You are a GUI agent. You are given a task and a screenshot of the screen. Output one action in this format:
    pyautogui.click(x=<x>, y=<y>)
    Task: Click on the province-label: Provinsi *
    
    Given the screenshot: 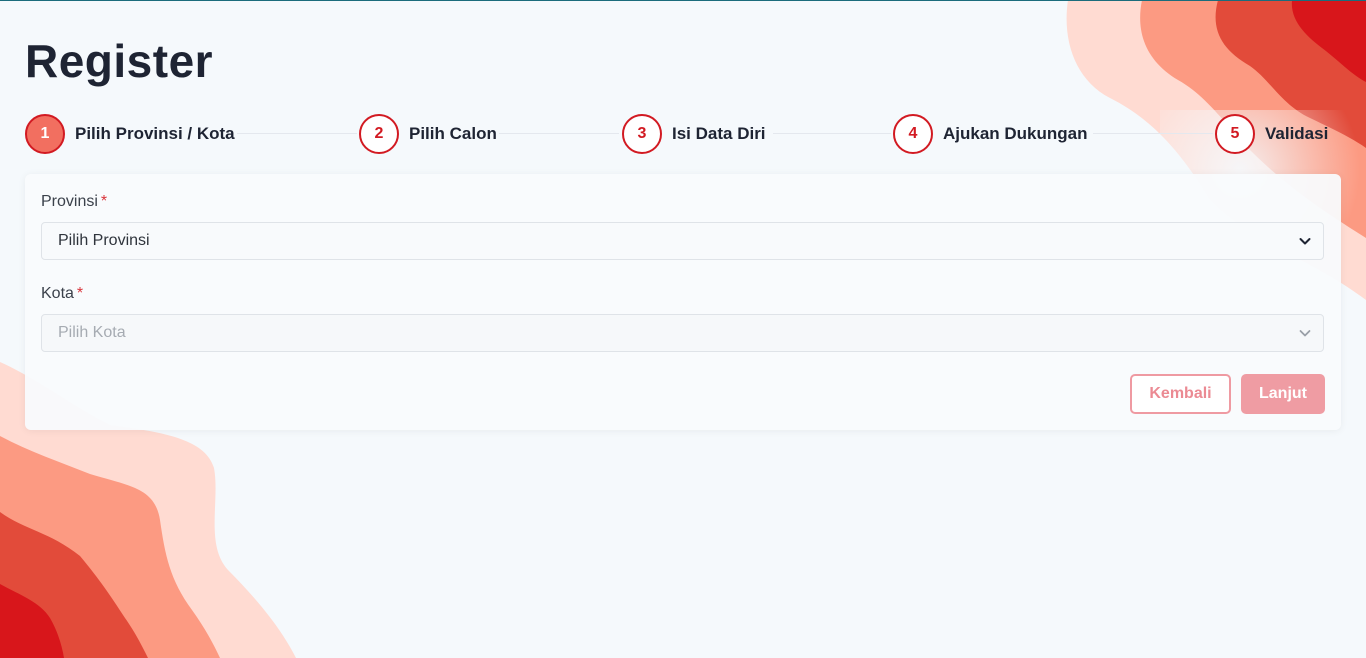 What is the action you would take?
    pyautogui.click(x=74, y=202)
    